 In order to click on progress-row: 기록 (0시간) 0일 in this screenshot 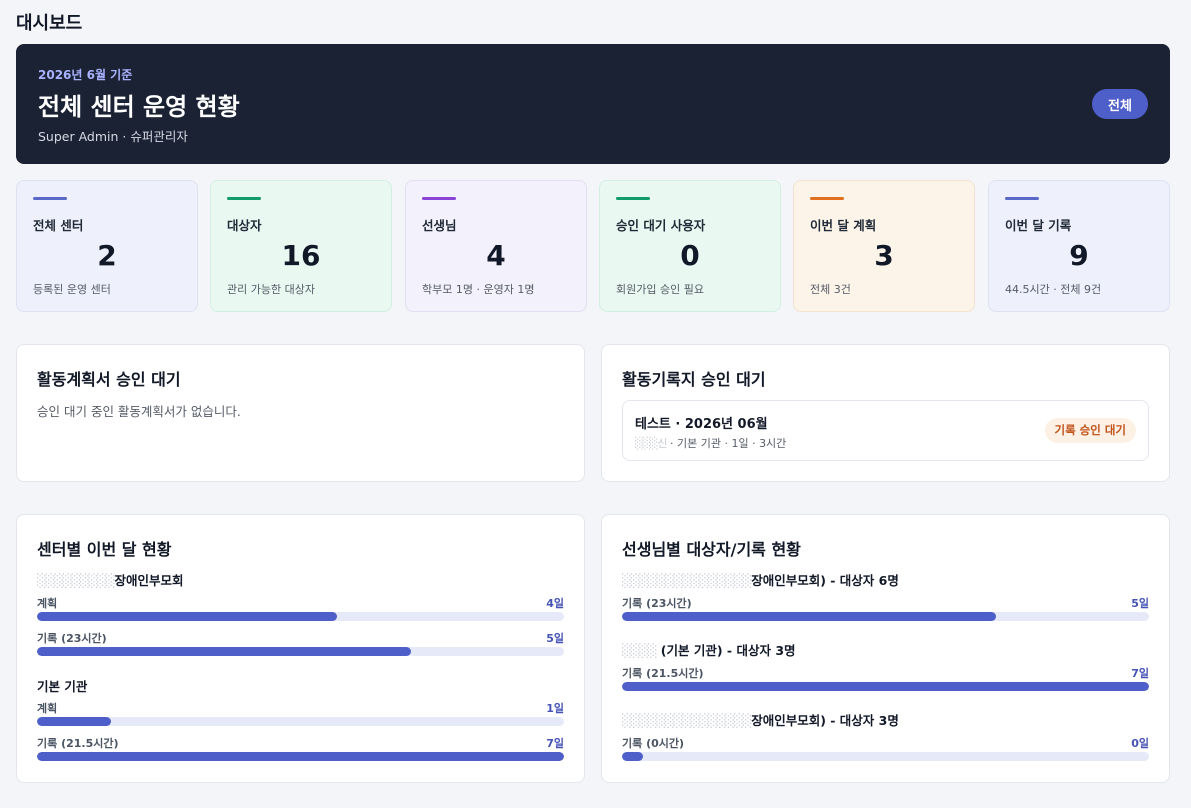, I will do `click(885, 751)`.